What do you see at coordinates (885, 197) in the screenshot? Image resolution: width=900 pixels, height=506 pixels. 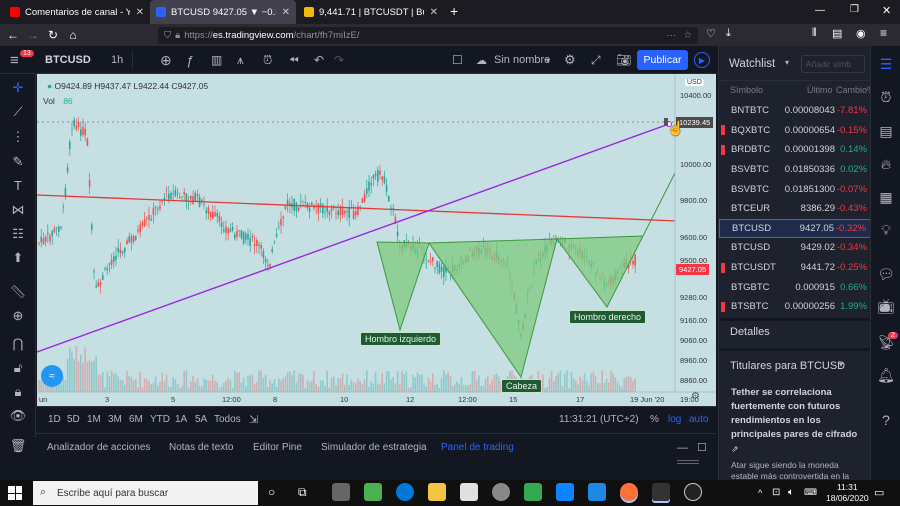 I see `calendar-icon: ▦` at bounding box center [885, 197].